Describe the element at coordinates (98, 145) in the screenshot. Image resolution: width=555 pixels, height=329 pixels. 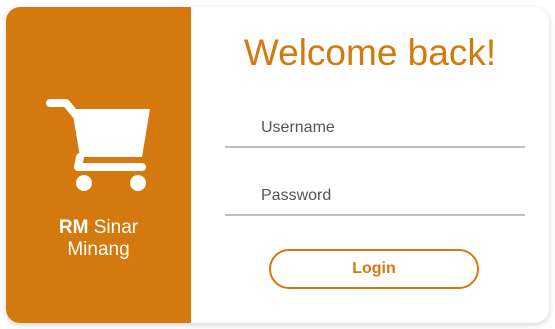
I see `shopping-cart-icon` at that location.